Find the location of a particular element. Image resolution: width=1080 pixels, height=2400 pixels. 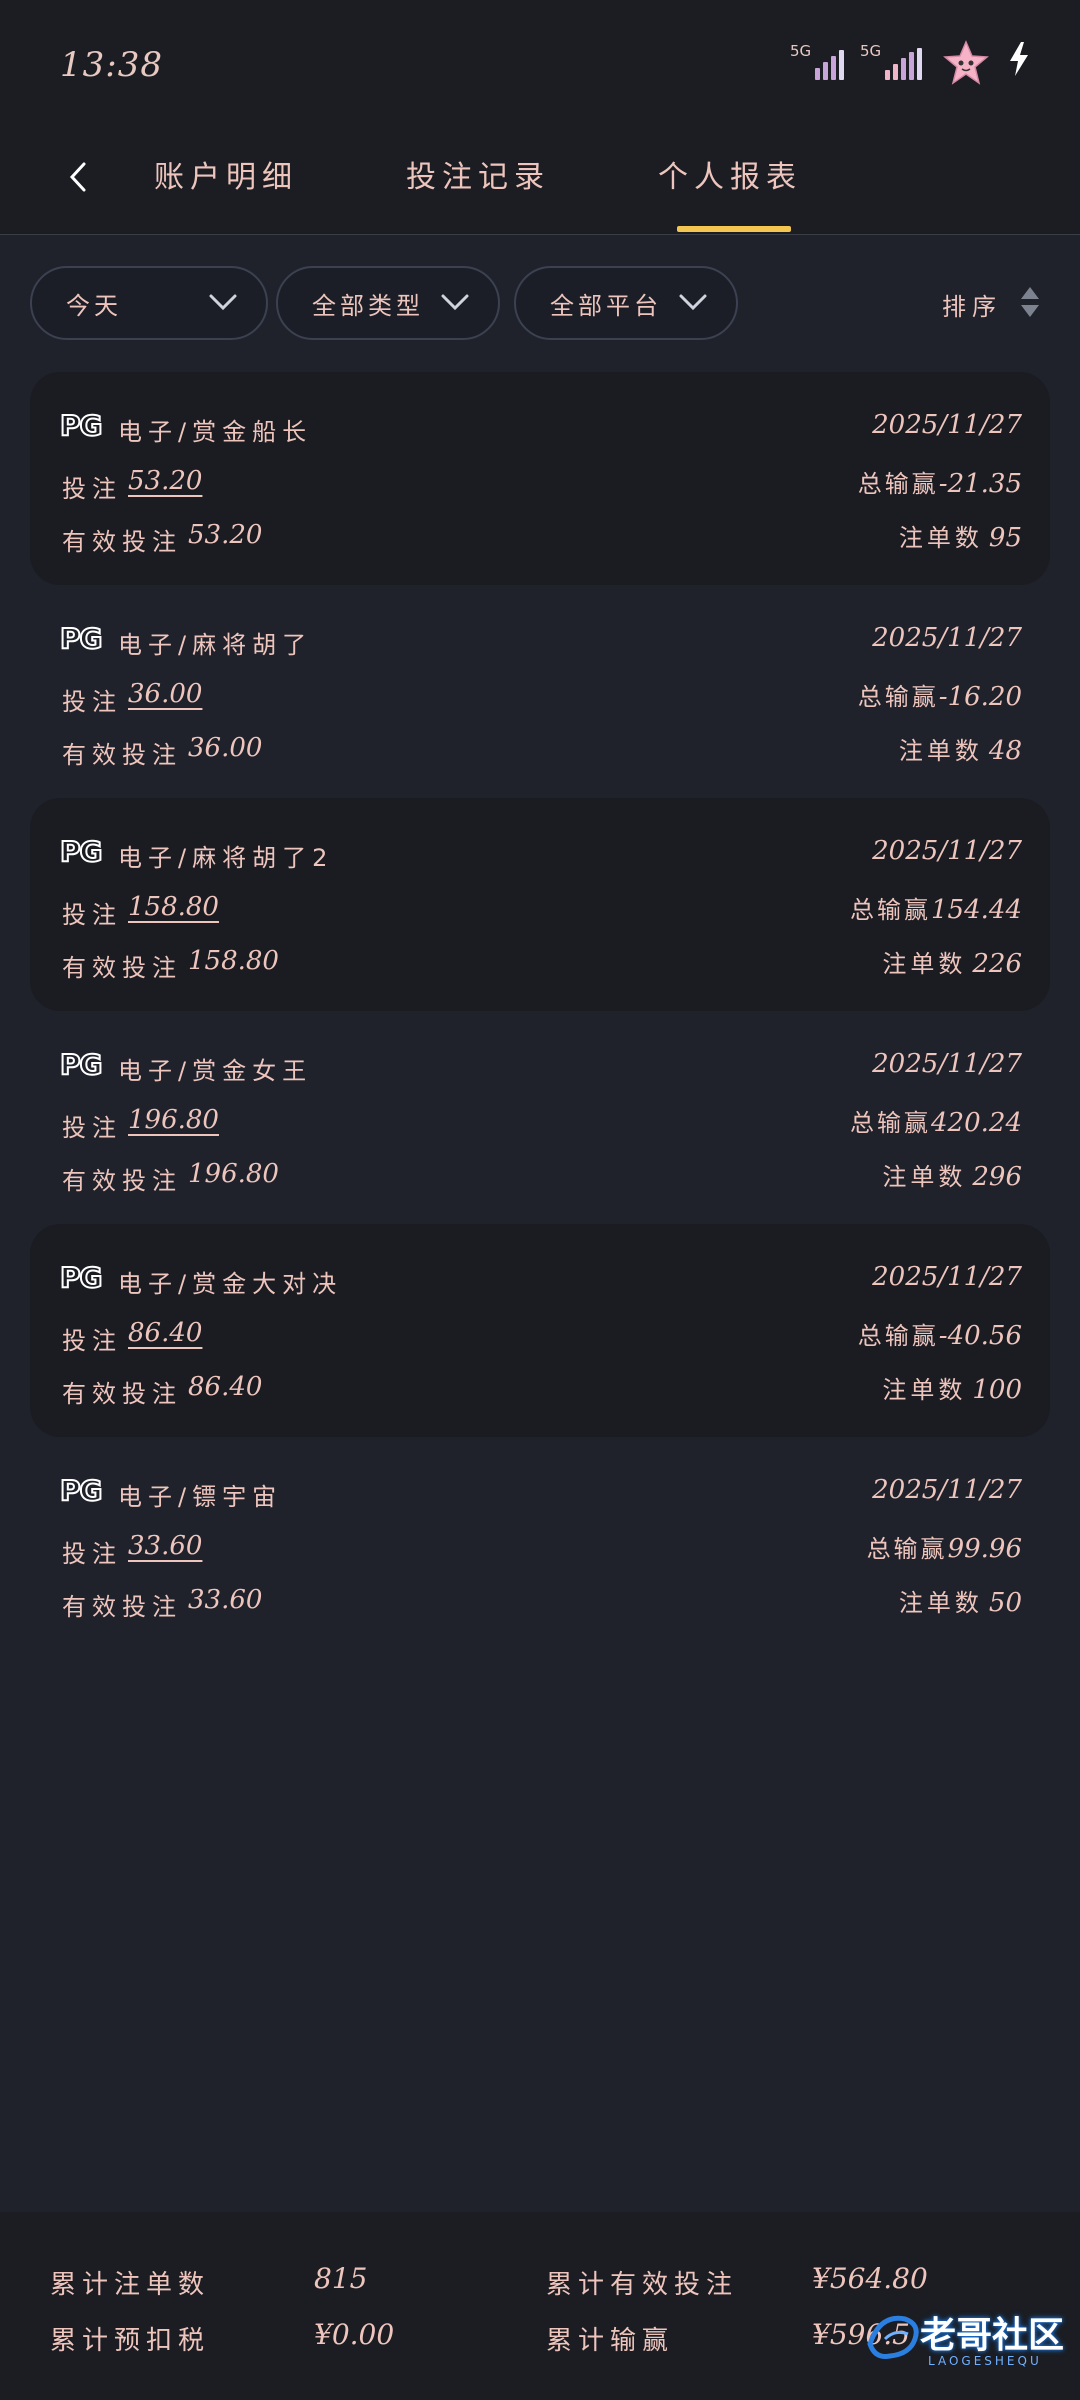

bet-amount: 36.00 is located at coordinates (165, 694).